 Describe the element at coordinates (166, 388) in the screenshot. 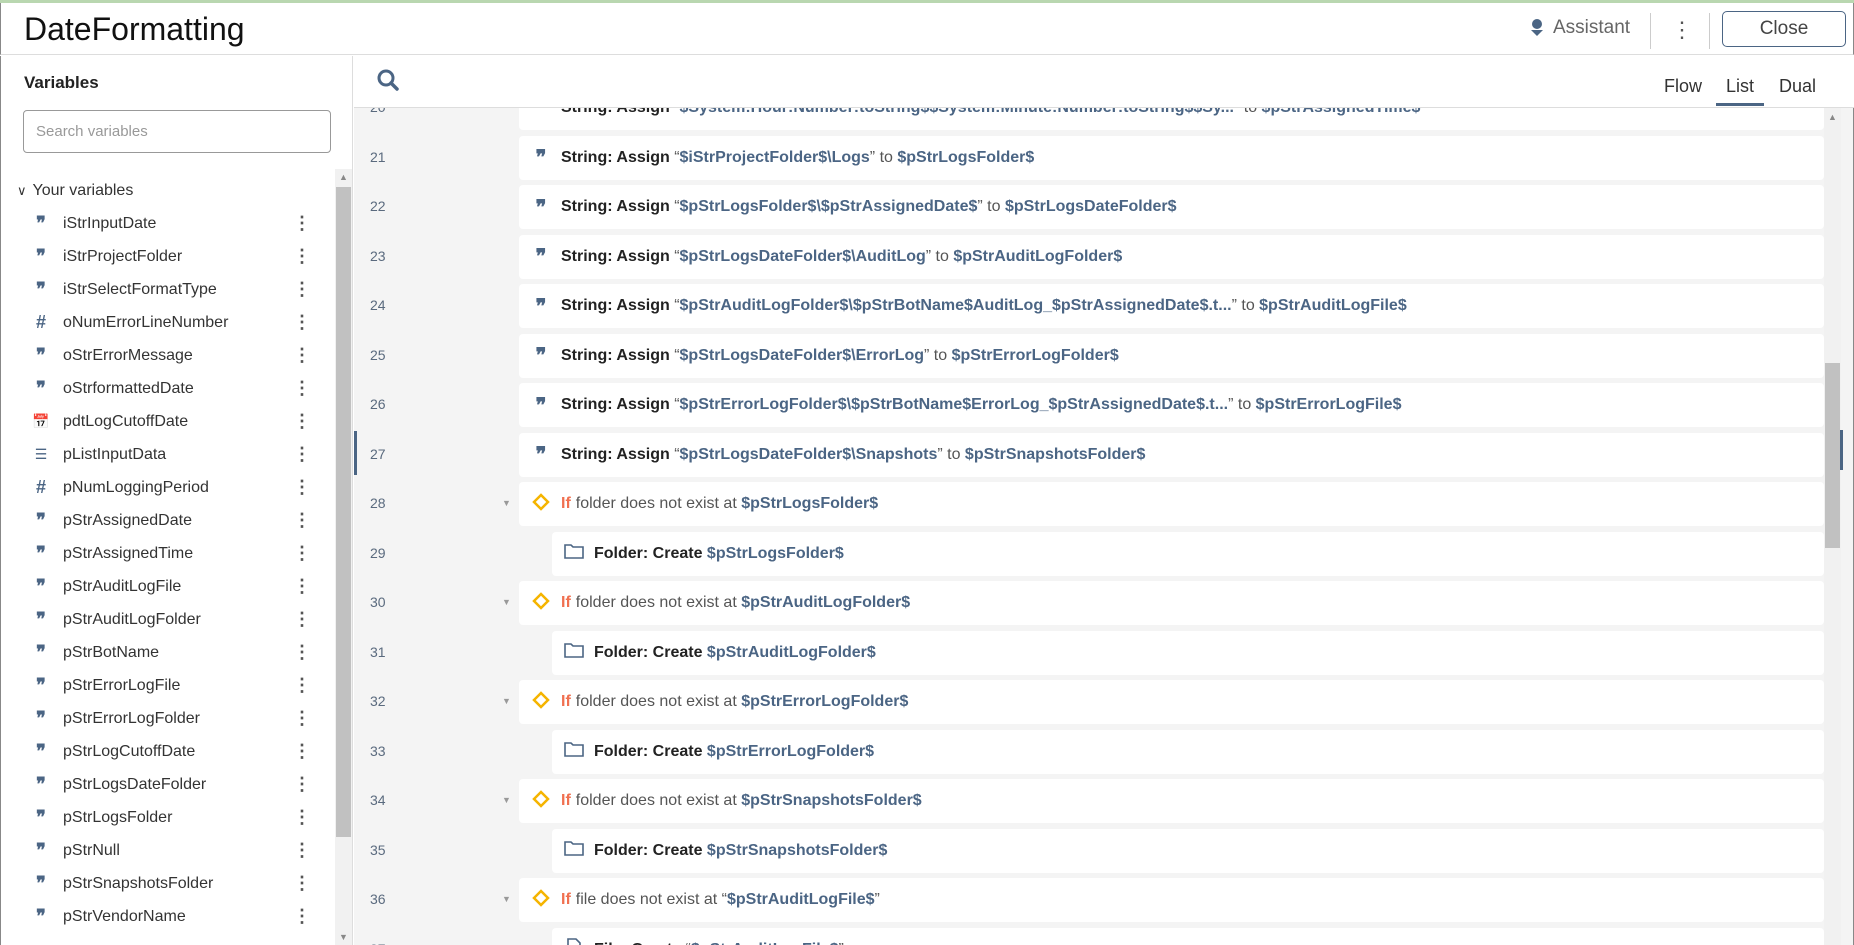

I see `variable-item: ❞ oStrformattedDate ⋮` at that location.